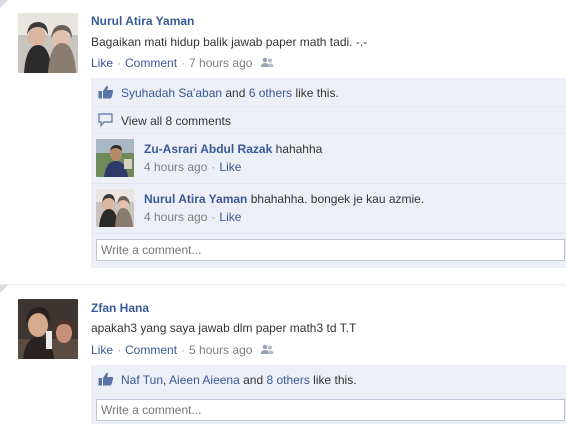 Image resolution: width=566 pixels, height=424 pixels. Describe the element at coordinates (299, 149) in the screenshot. I see `comment-text: hahahha` at that location.